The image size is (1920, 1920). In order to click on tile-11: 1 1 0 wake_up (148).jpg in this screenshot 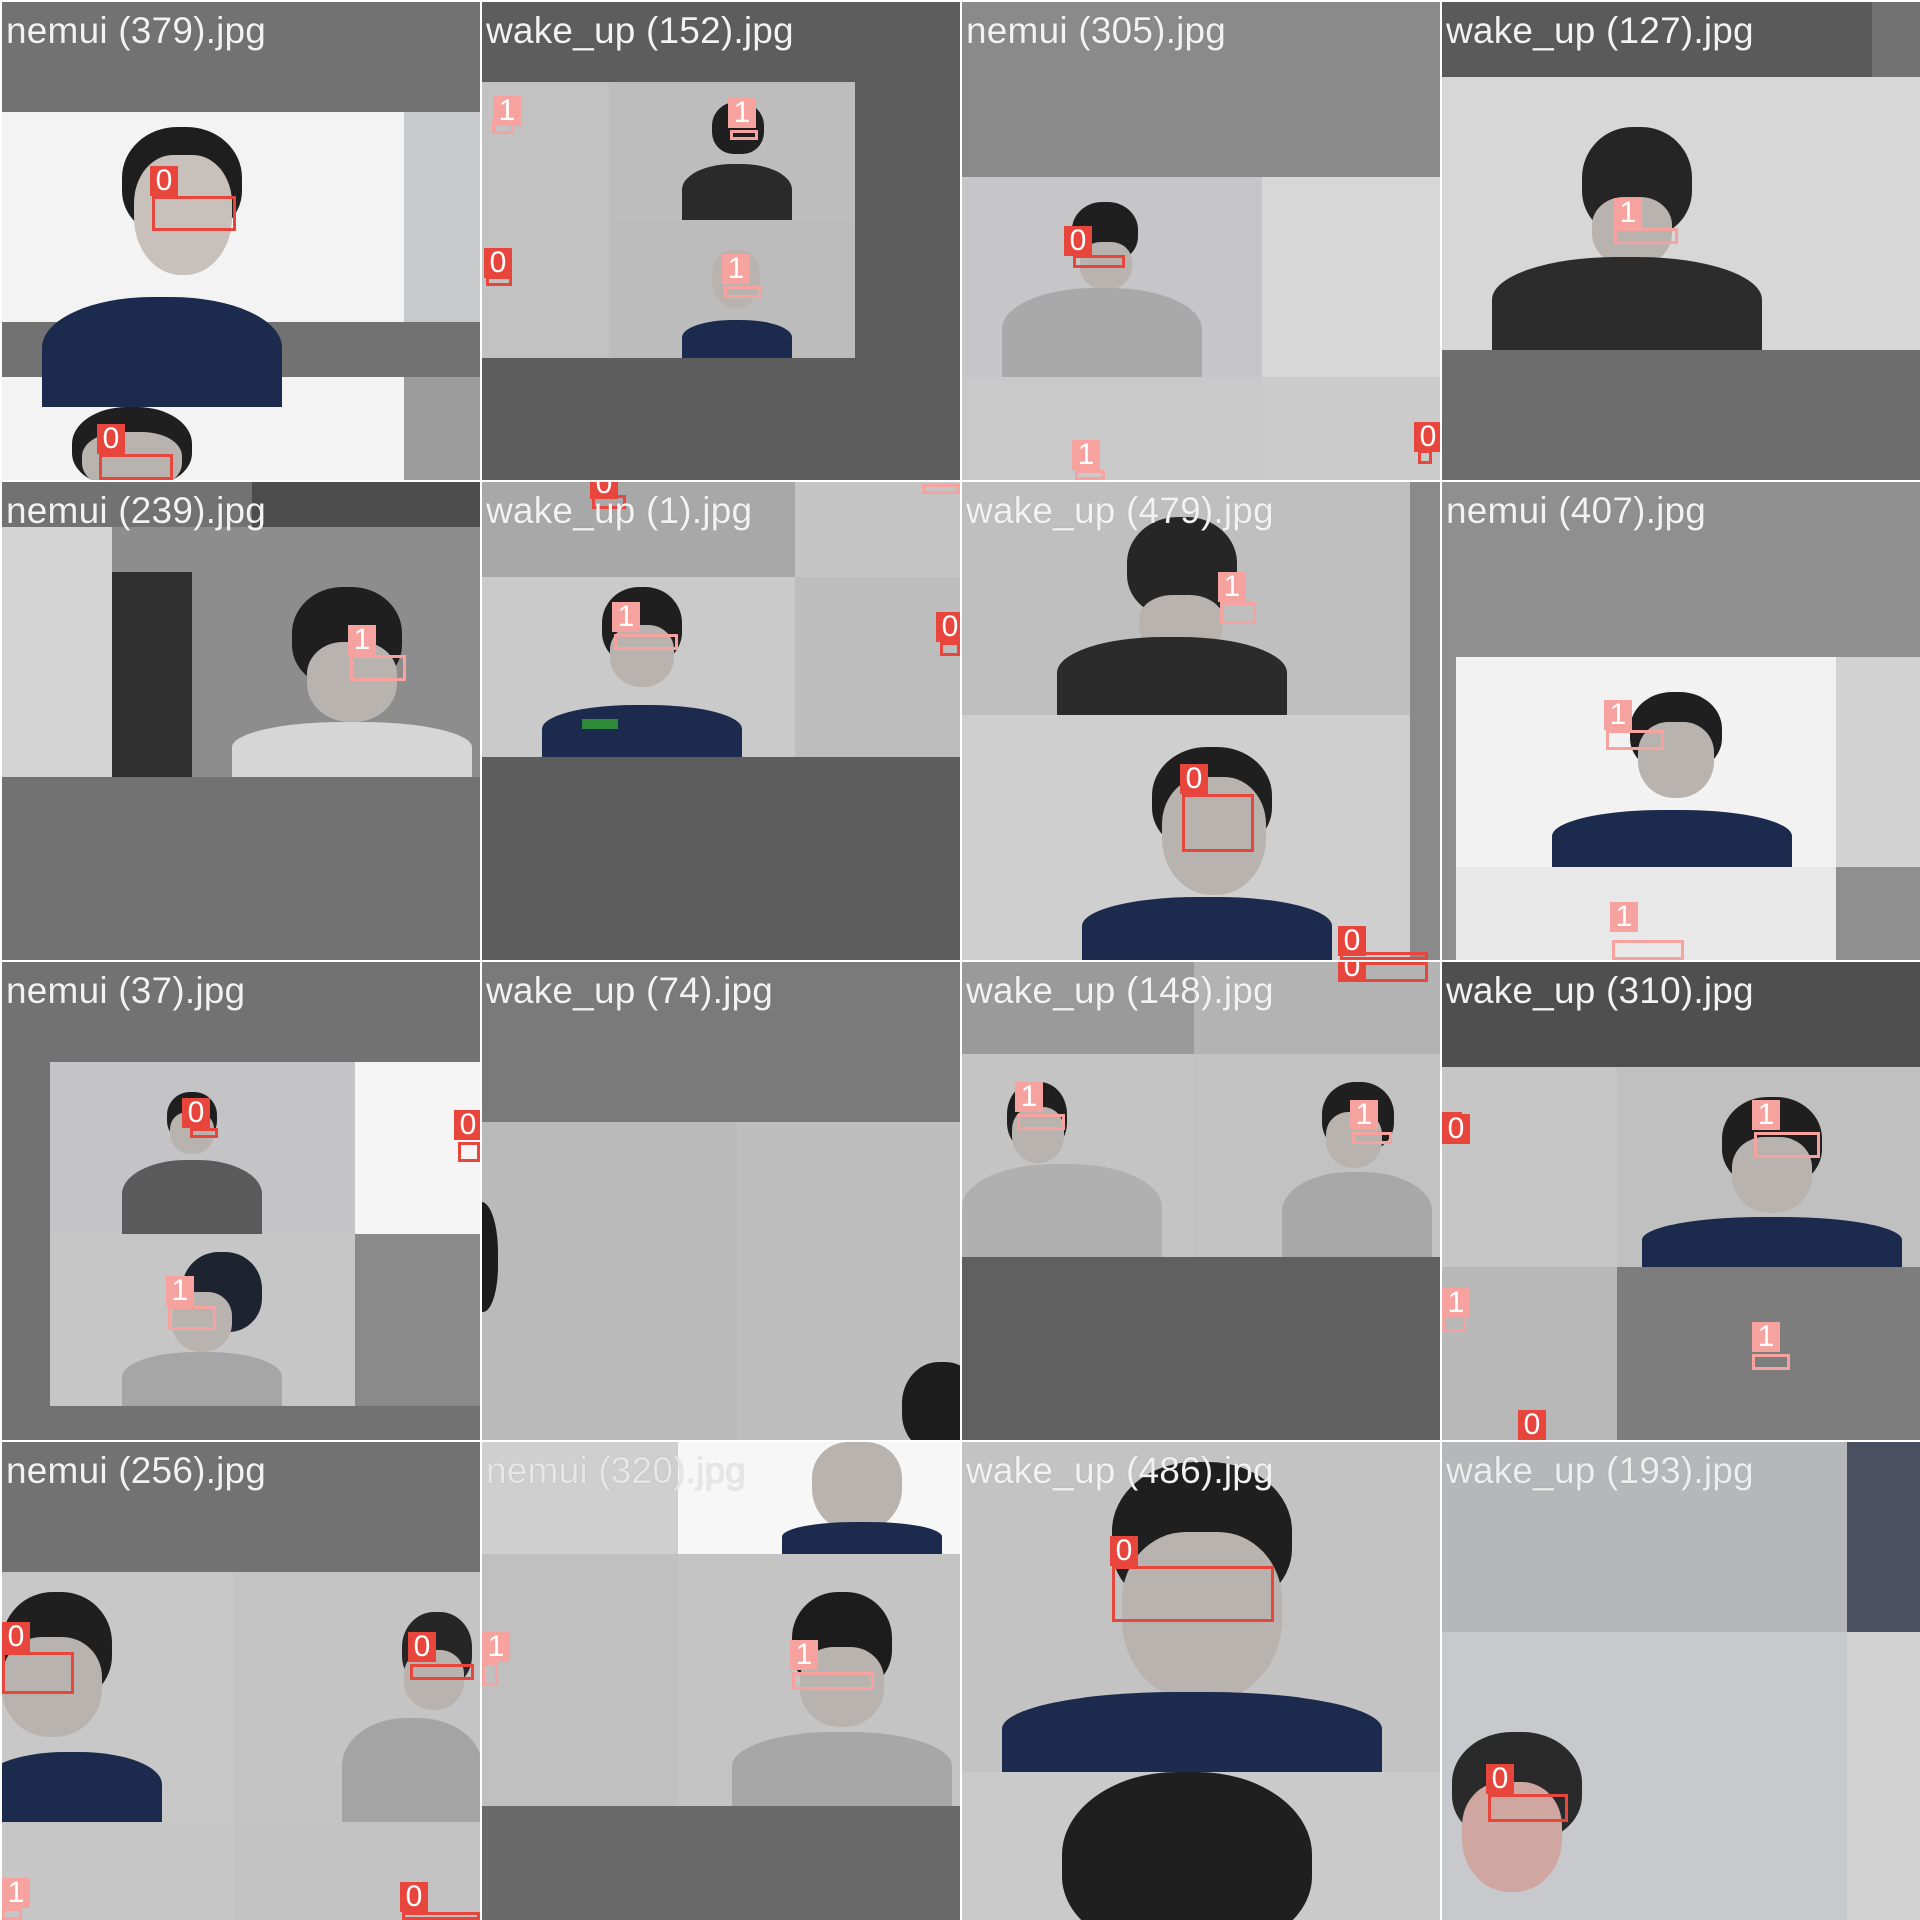, I will do `click(1201, 1201)`.